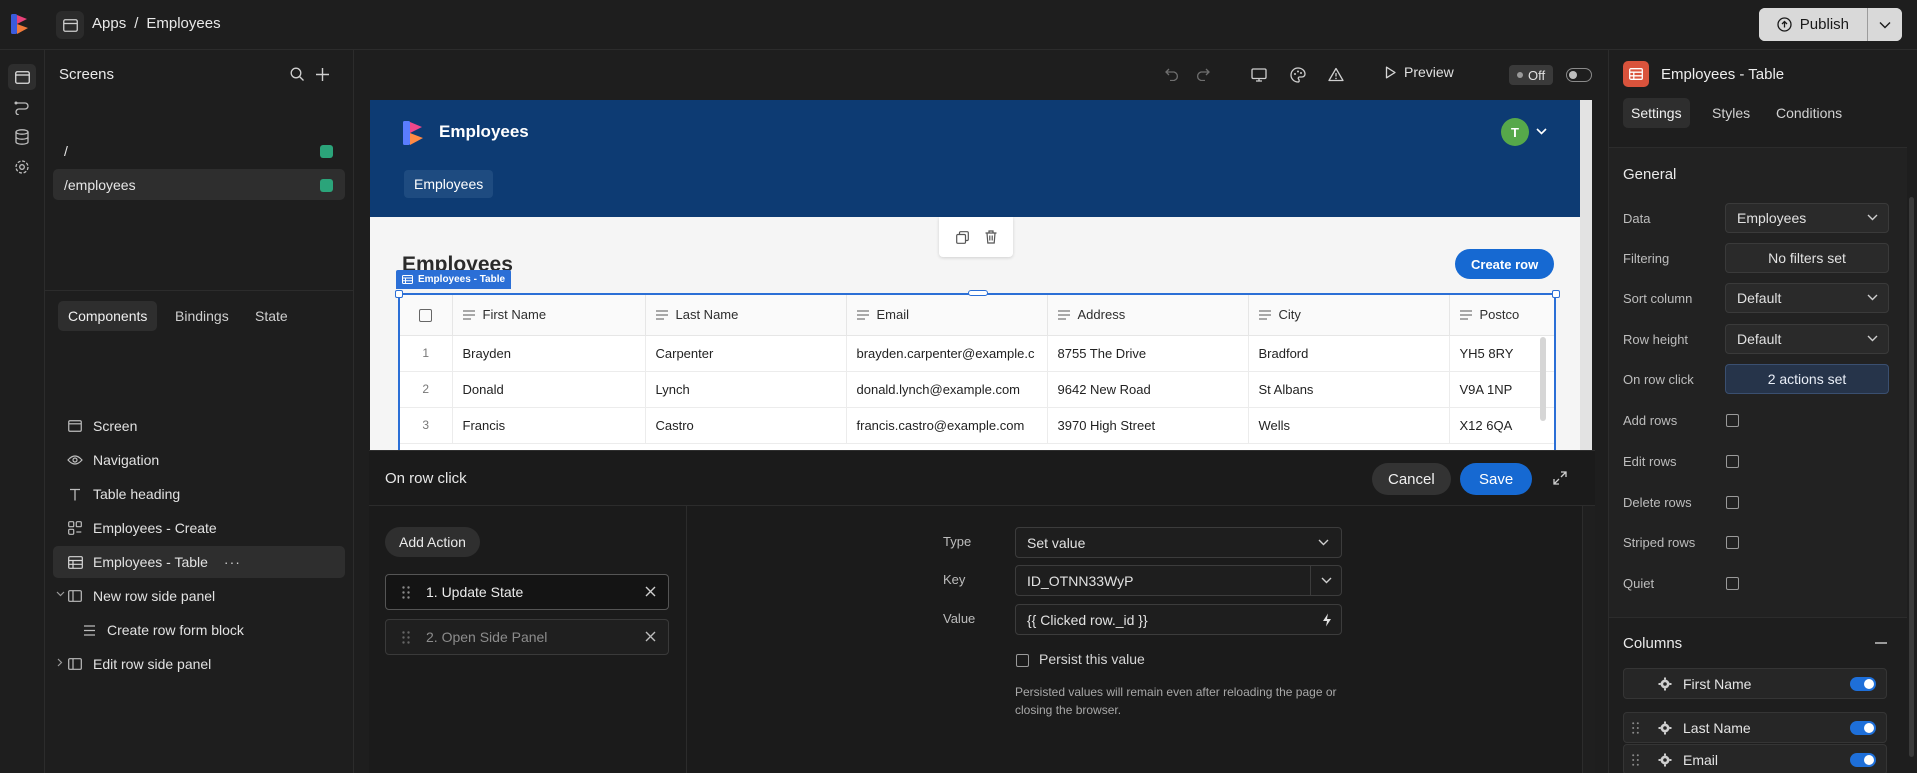 The image size is (1917, 773). I want to click on delete-icon, so click(991, 237).